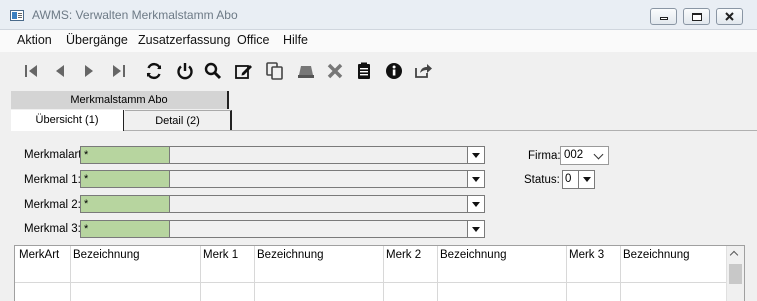  I want to click on next-record-icon, so click(89, 71).